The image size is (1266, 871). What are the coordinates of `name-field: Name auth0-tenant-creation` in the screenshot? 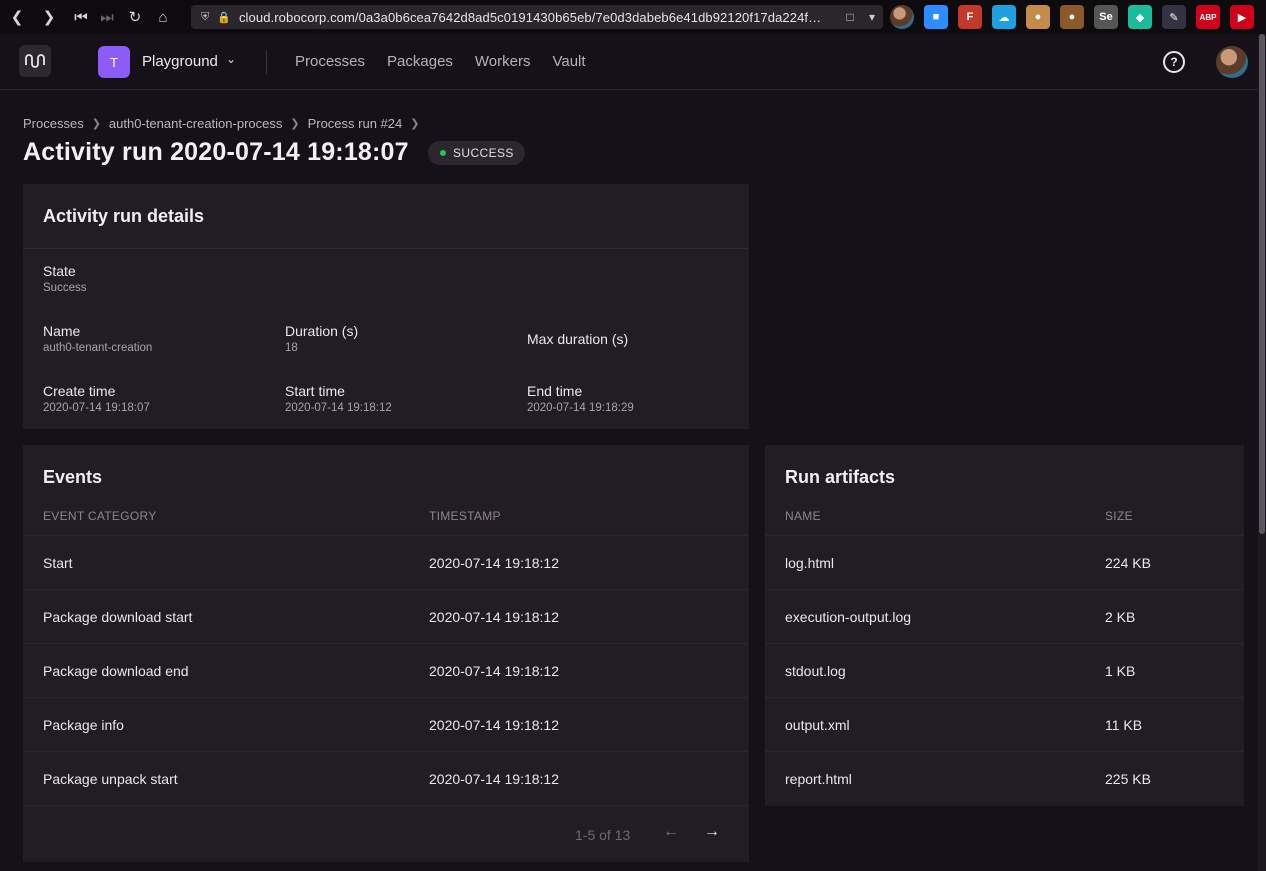 It's located at (97, 338).